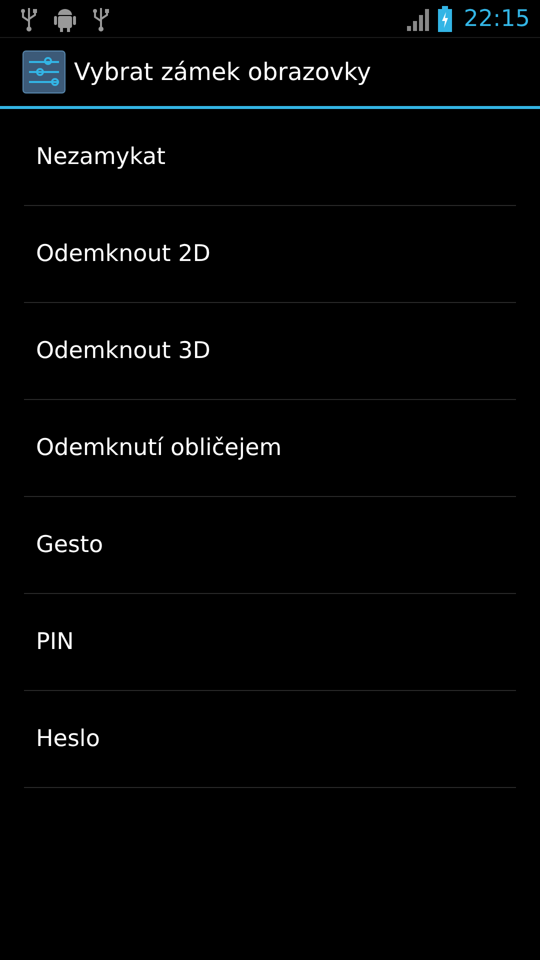 Image resolution: width=540 pixels, height=960 pixels. I want to click on lock-option: PIN, so click(270, 642).